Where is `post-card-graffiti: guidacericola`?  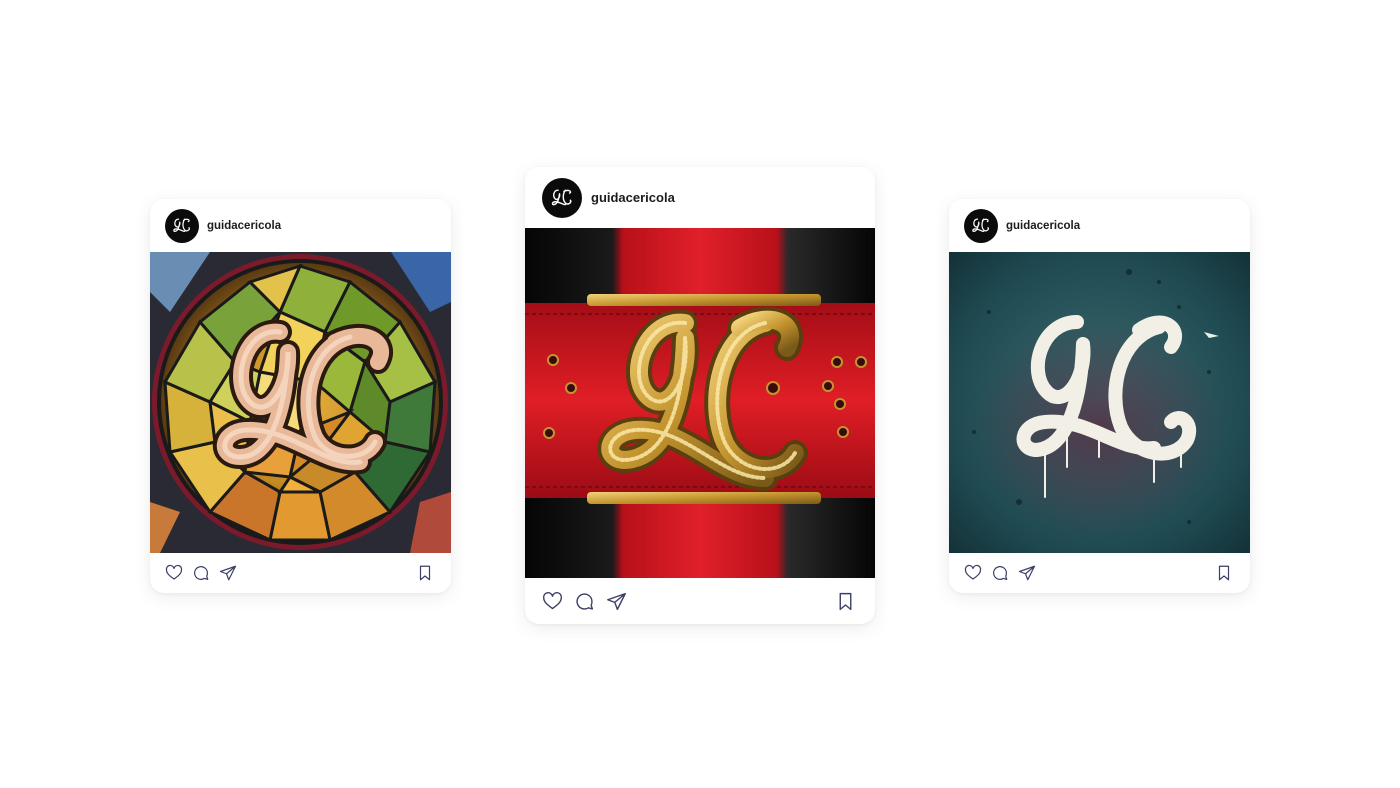 post-card-graffiti: guidacericola is located at coordinates (1099, 396).